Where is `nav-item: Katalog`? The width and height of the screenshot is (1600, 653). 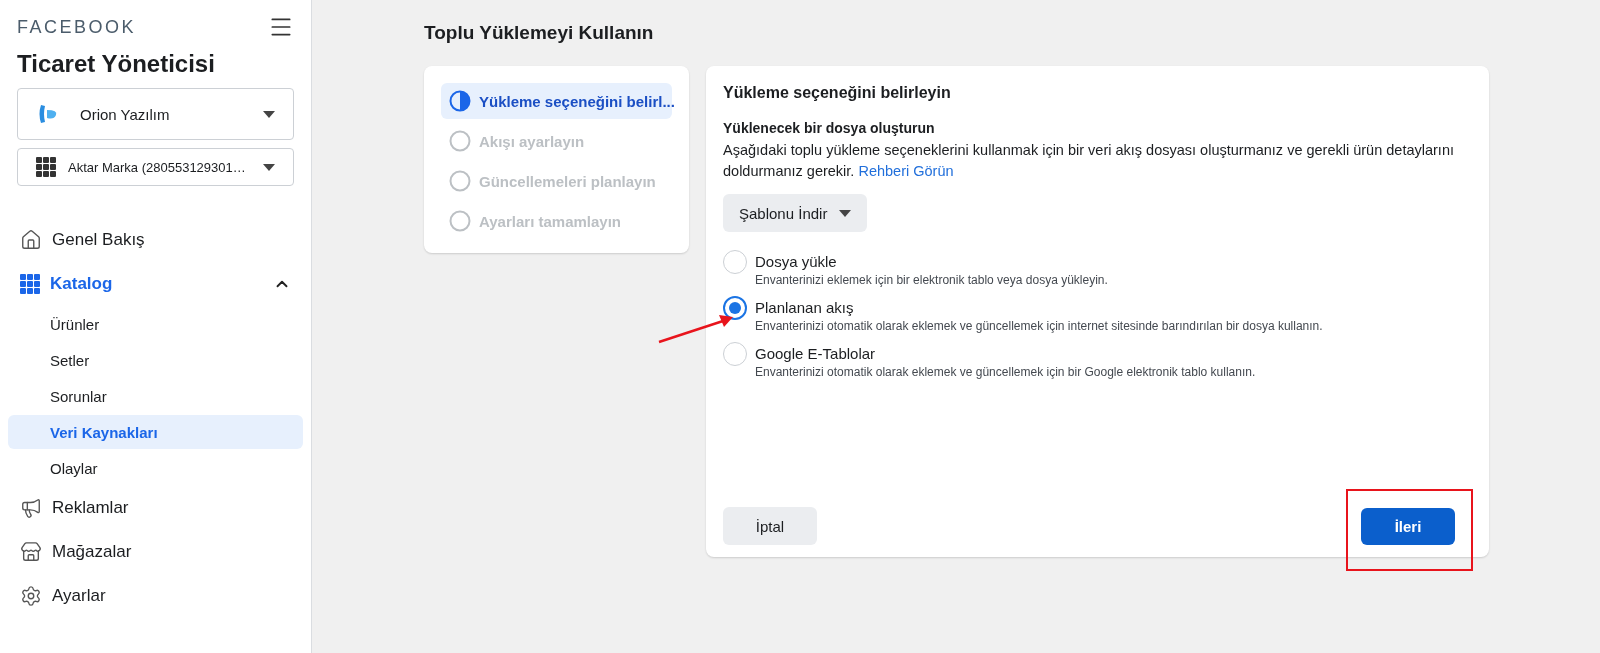
nav-item: Katalog is located at coordinates (155, 284).